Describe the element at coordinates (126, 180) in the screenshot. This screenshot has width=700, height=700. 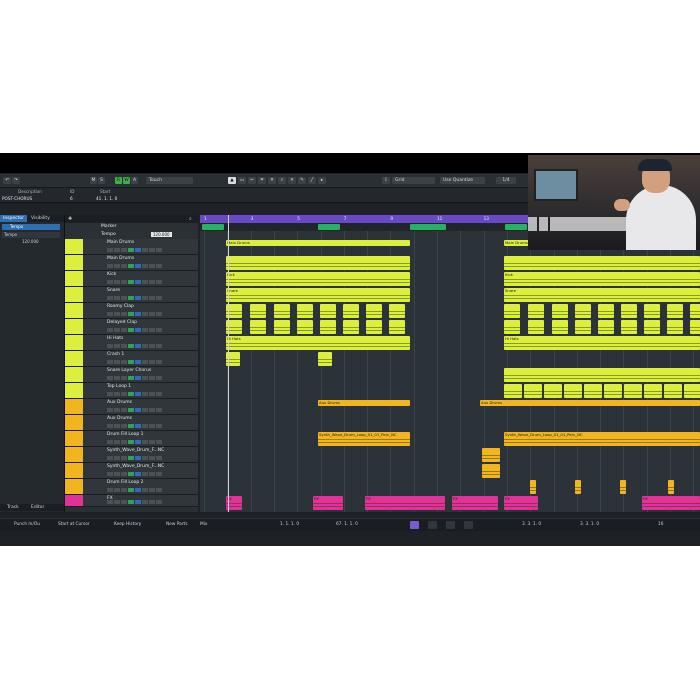
I see `write-automation-button: W` at that location.